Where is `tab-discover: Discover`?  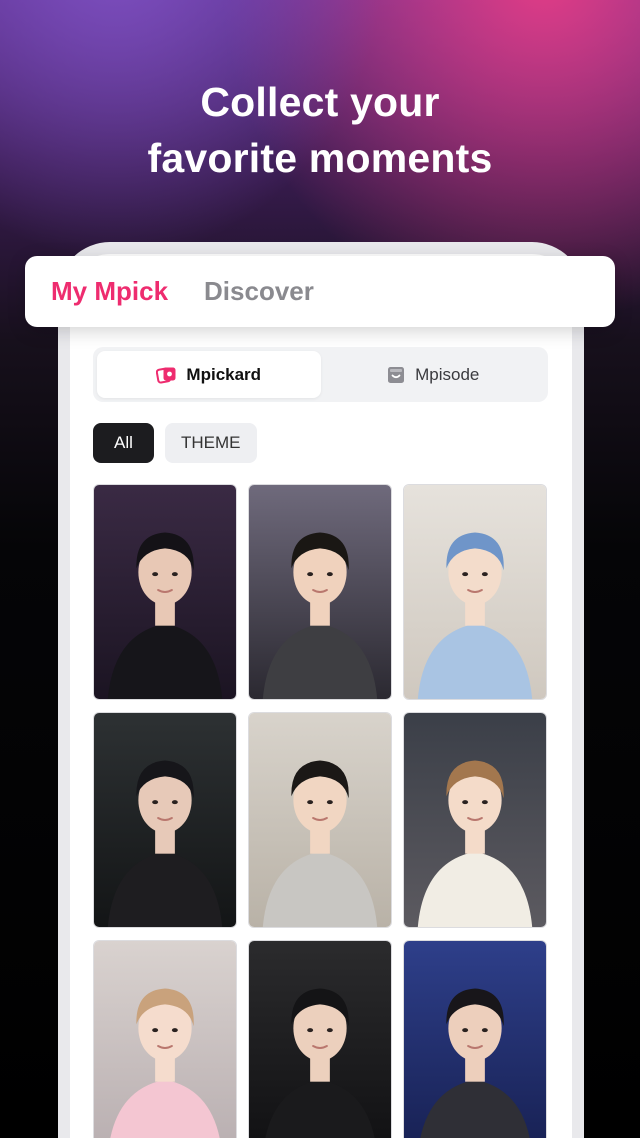
tab-discover: Discover is located at coordinates (259, 291).